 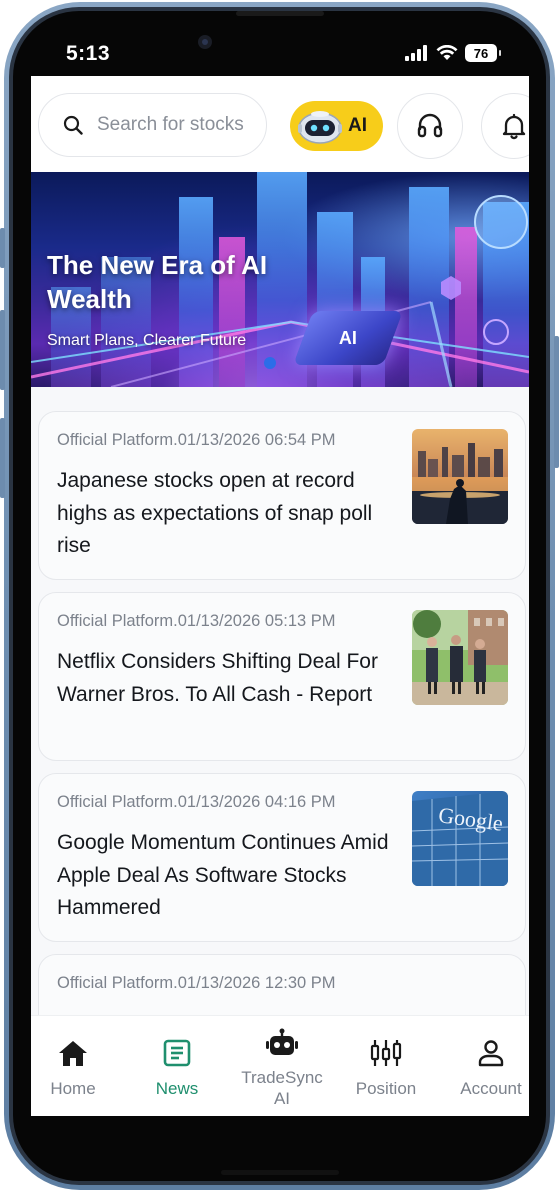 What do you see at coordinates (88, 53) in the screenshot?
I see `status-time: 5:13` at bounding box center [88, 53].